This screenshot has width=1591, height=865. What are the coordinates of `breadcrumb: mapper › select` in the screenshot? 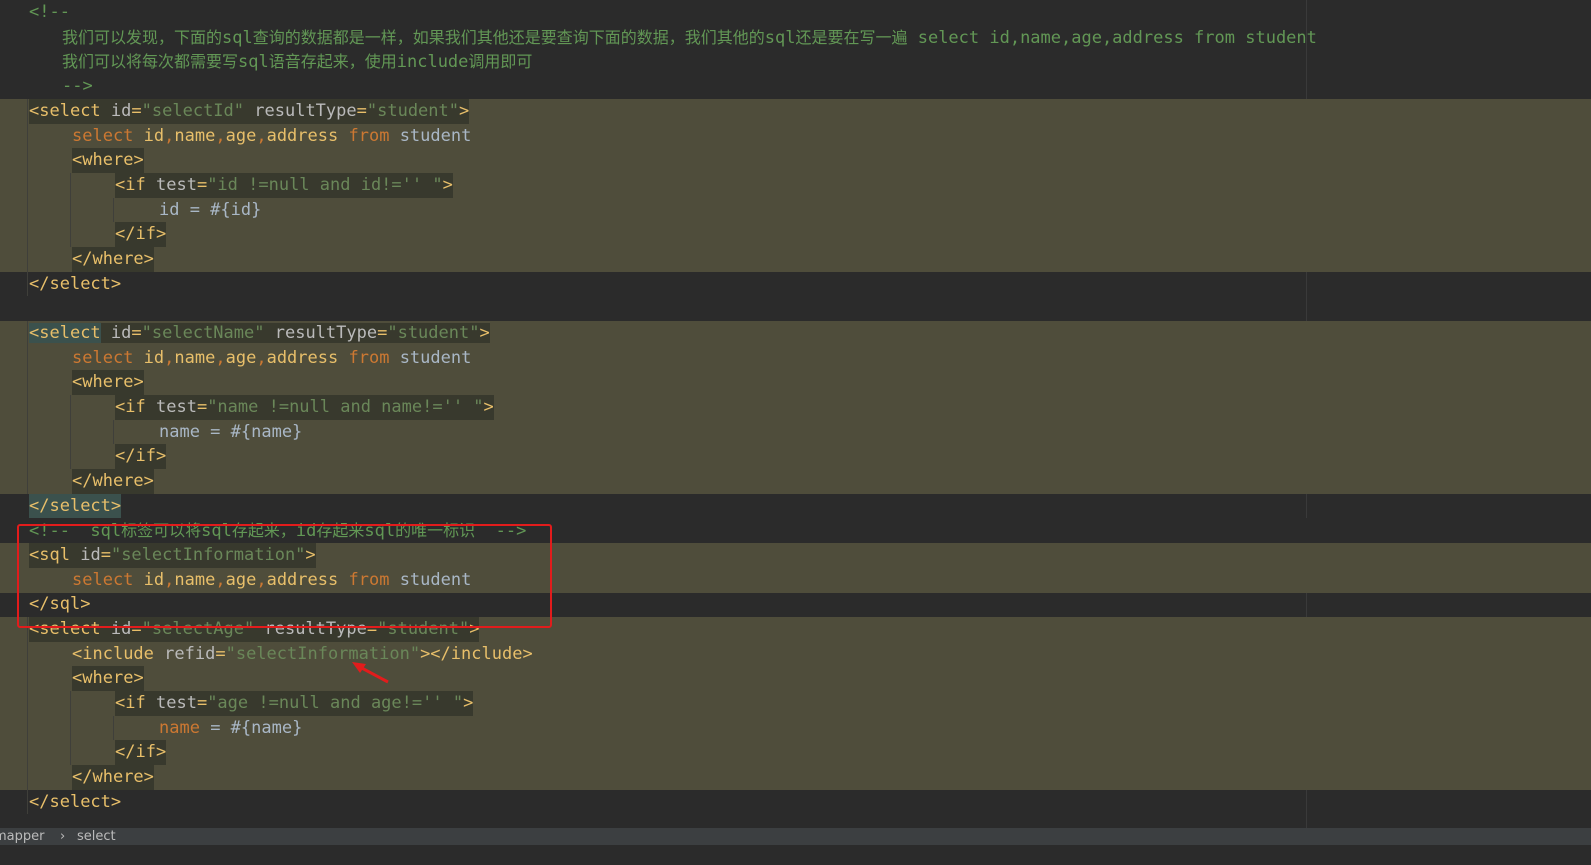 It's located at (795, 836).